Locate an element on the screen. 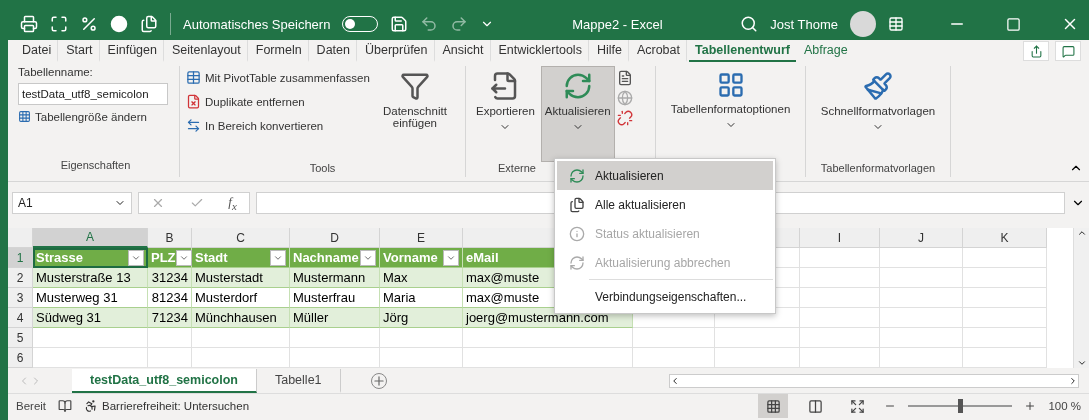 The width and height of the screenshot is (1089, 420). circle-icon is located at coordinates (119, 24).